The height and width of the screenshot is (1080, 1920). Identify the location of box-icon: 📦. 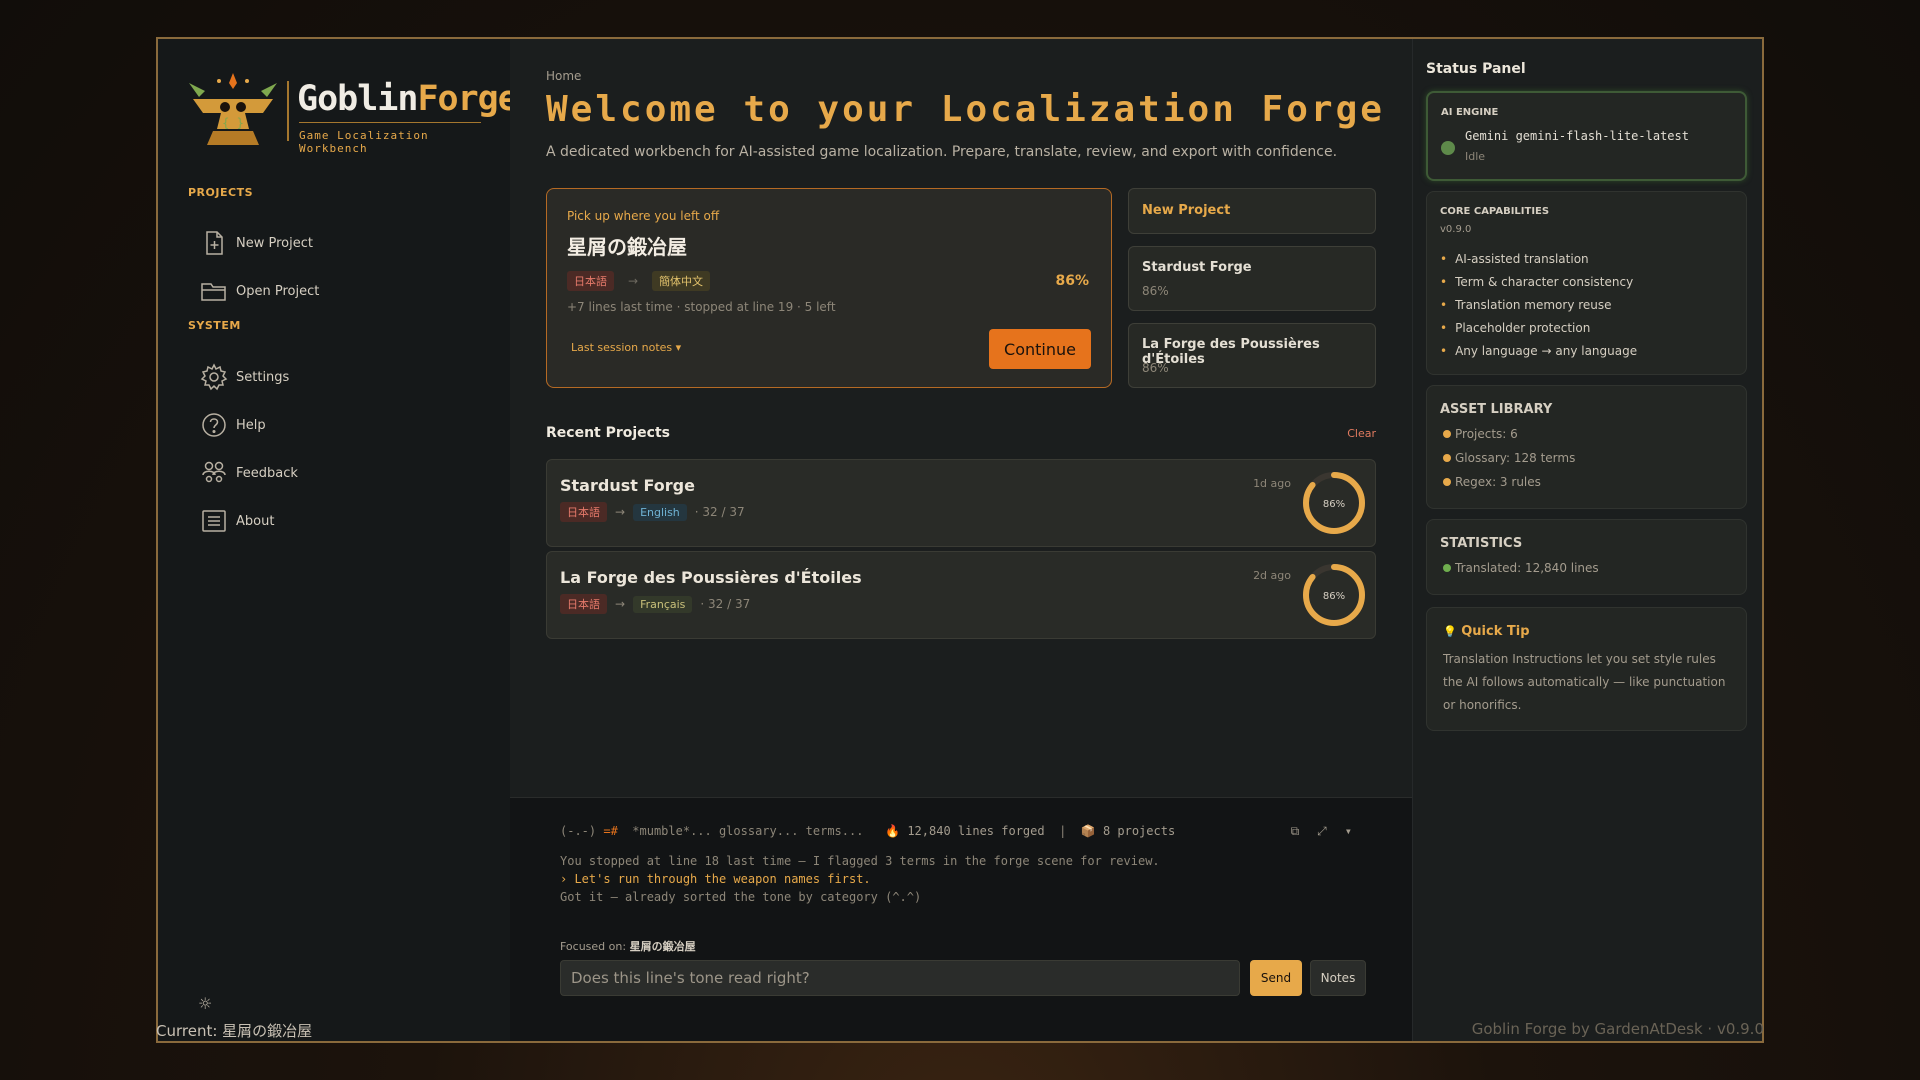
(1088, 831).